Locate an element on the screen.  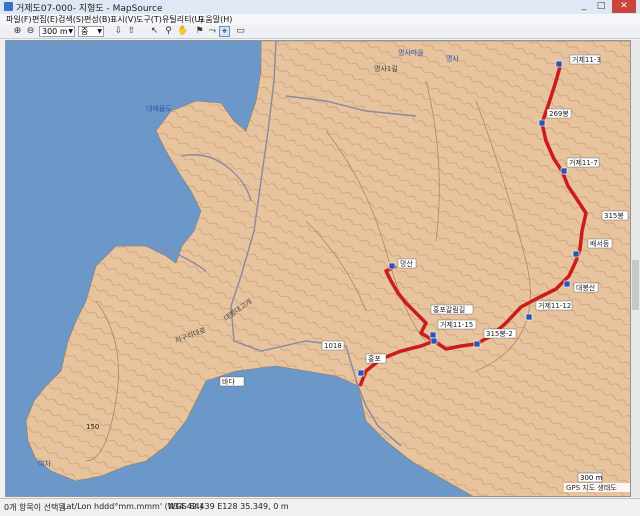
status-selection: 0개 항목이 선택됨 is located at coordinates (35, 507).